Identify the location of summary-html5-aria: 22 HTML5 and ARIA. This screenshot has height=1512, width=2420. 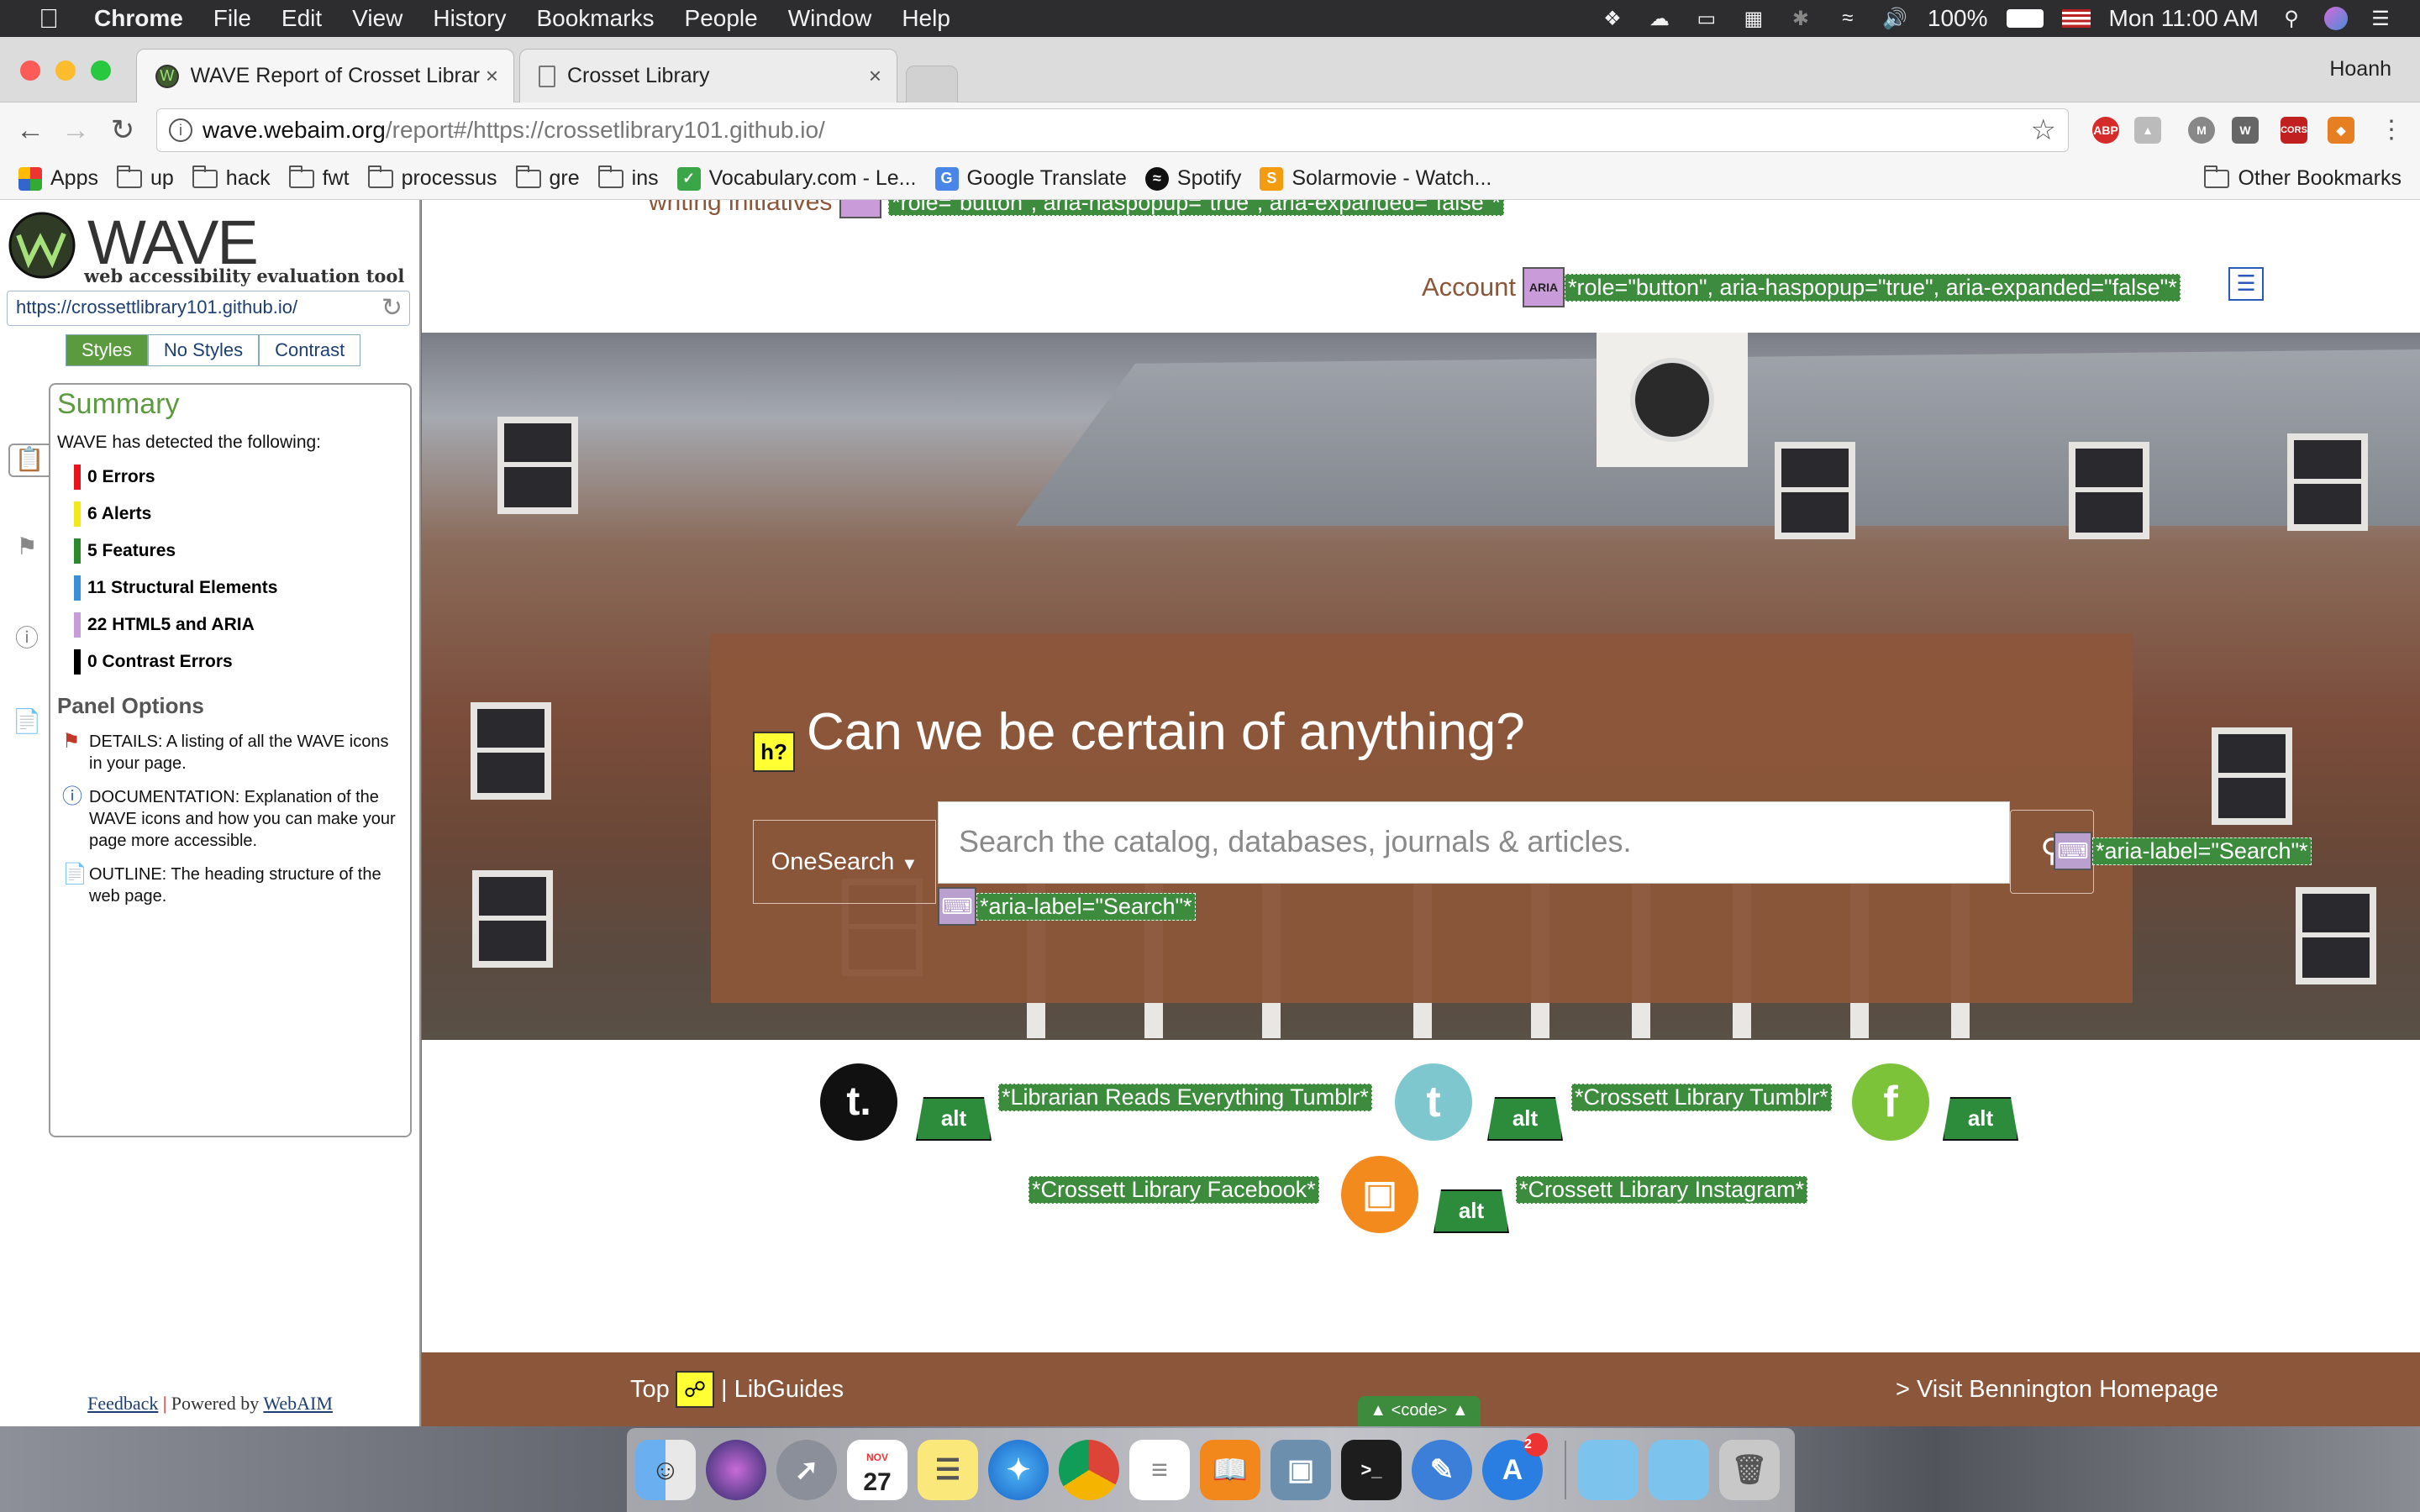
(242, 625).